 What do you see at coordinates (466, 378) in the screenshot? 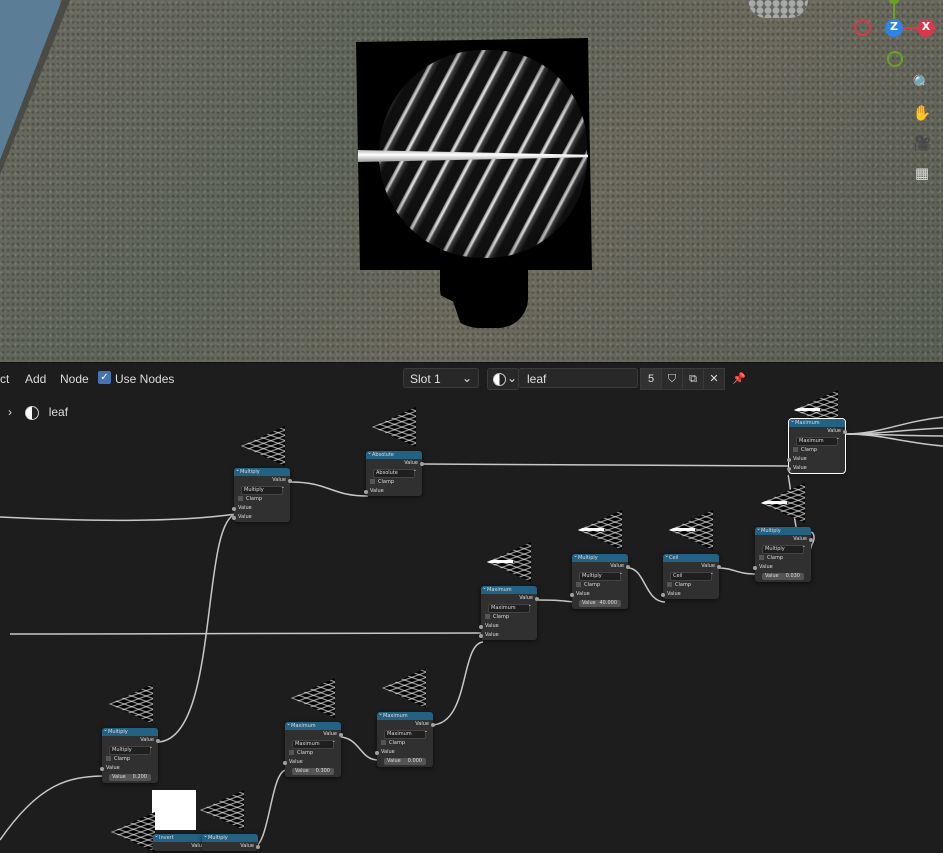
I see `chevron-down-icon: ⌄` at bounding box center [466, 378].